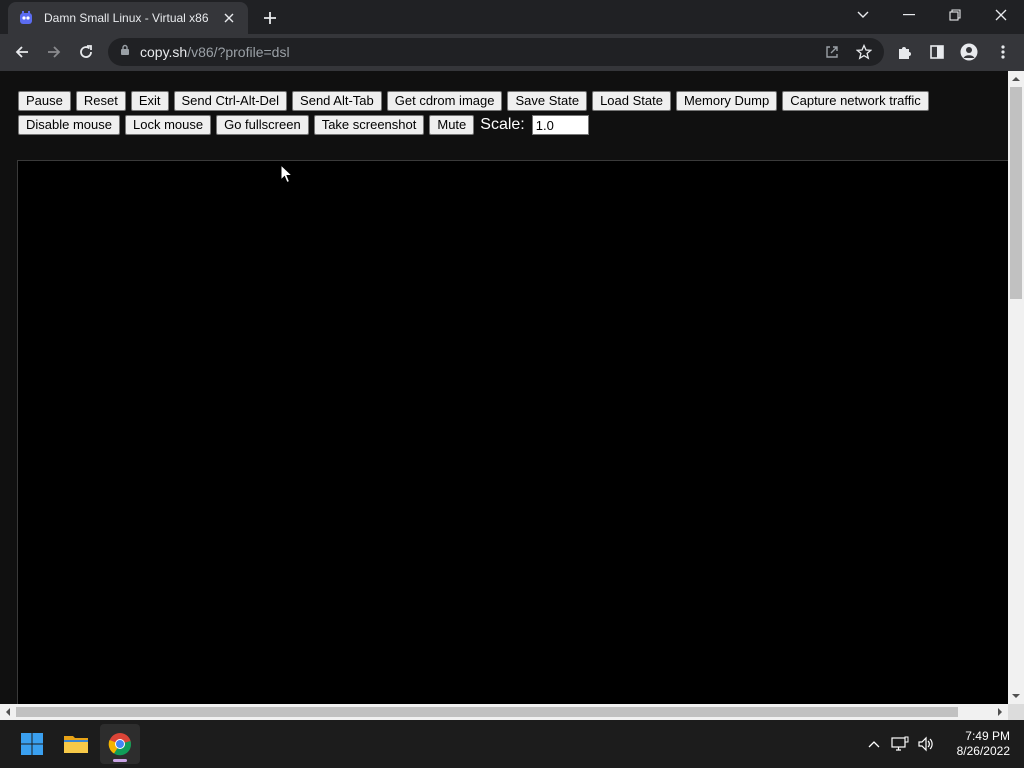 The image size is (1024, 768). Describe the element at coordinates (100, 101) in the screenshot. I see `reset-button: Reset` at that location.